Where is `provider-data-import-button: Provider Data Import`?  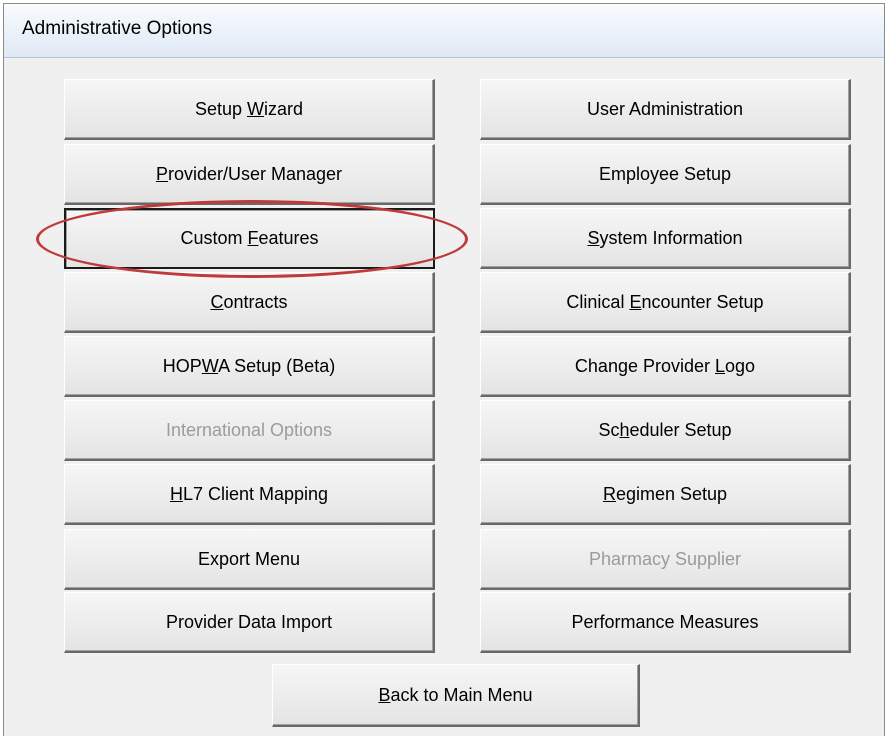 provider-data-import-button: Provider Data Import is located at coordinates (249, 622).